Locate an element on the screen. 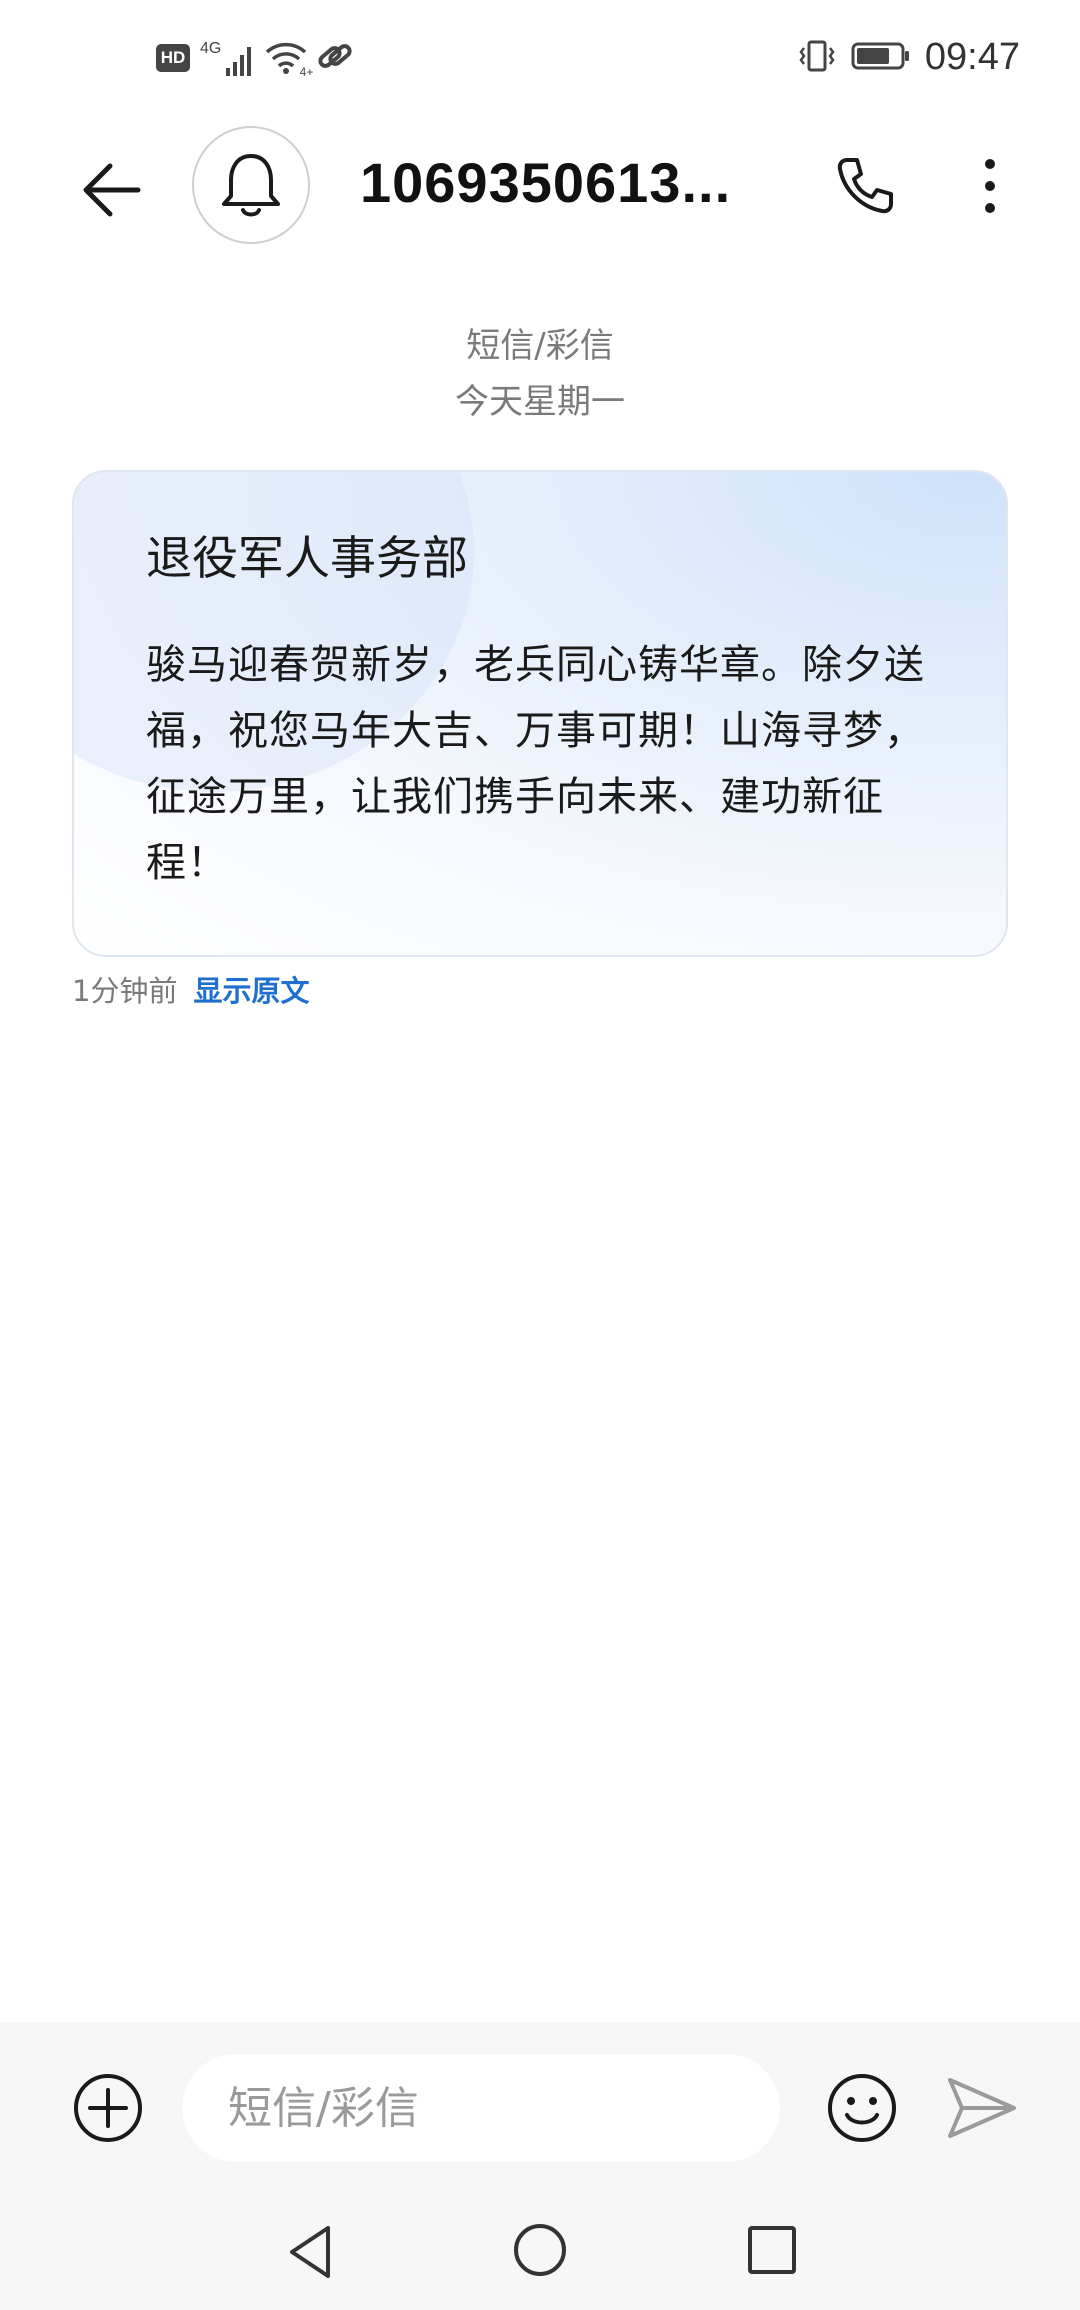  system-navigation-bar is located at coordinates (540, 2252).